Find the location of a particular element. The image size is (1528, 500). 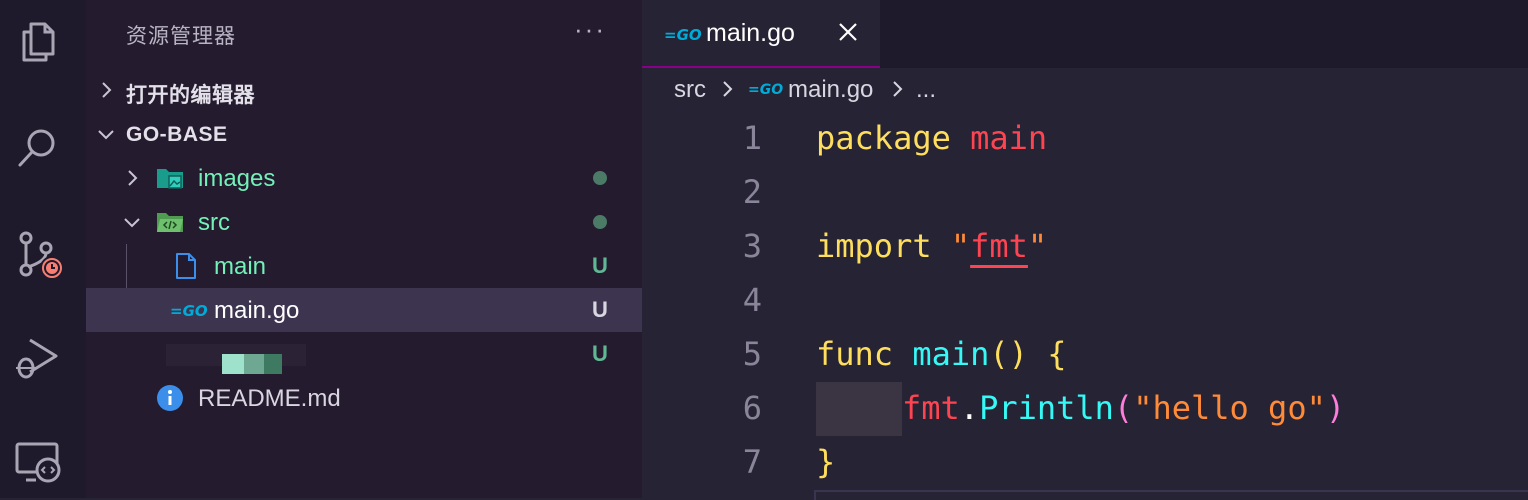

string-literal: "hello go" is located at coordinates (1229, 408).